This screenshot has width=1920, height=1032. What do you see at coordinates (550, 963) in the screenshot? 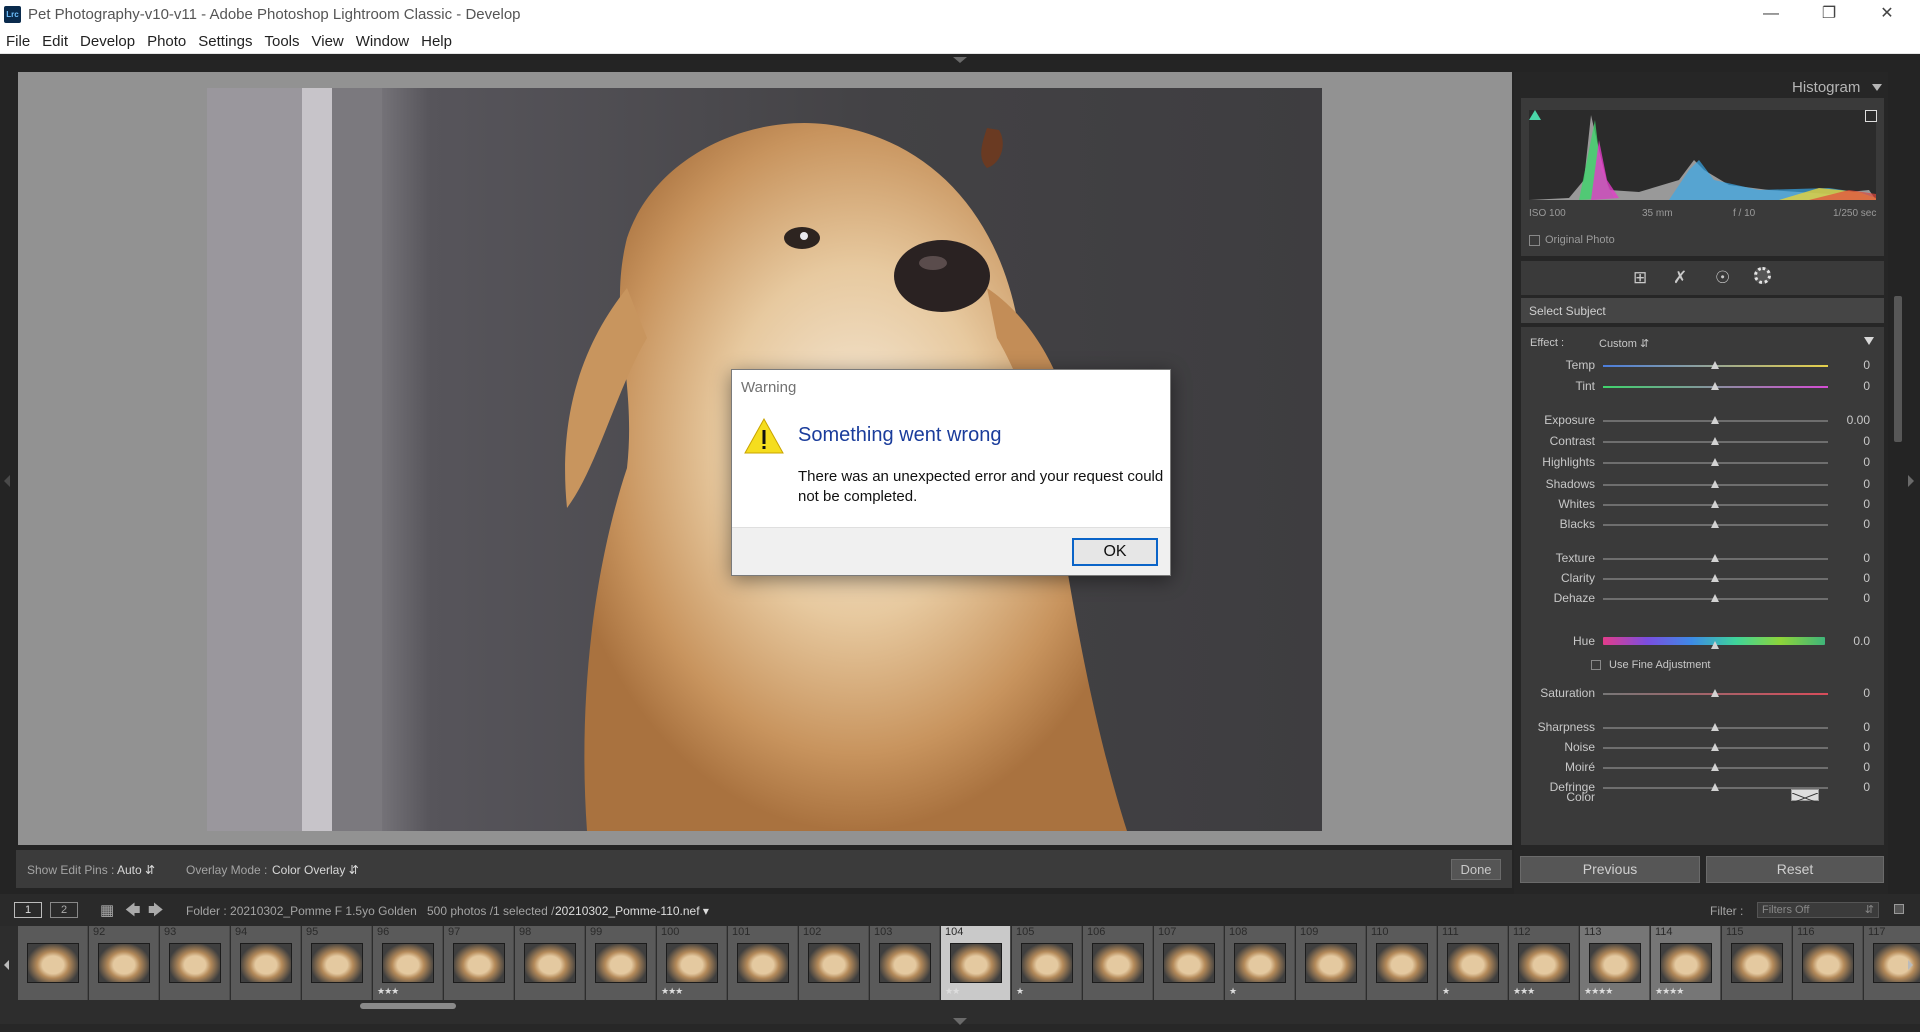
I see `filmstrip-thumbnail: 98` at bounding box center [550, 963].